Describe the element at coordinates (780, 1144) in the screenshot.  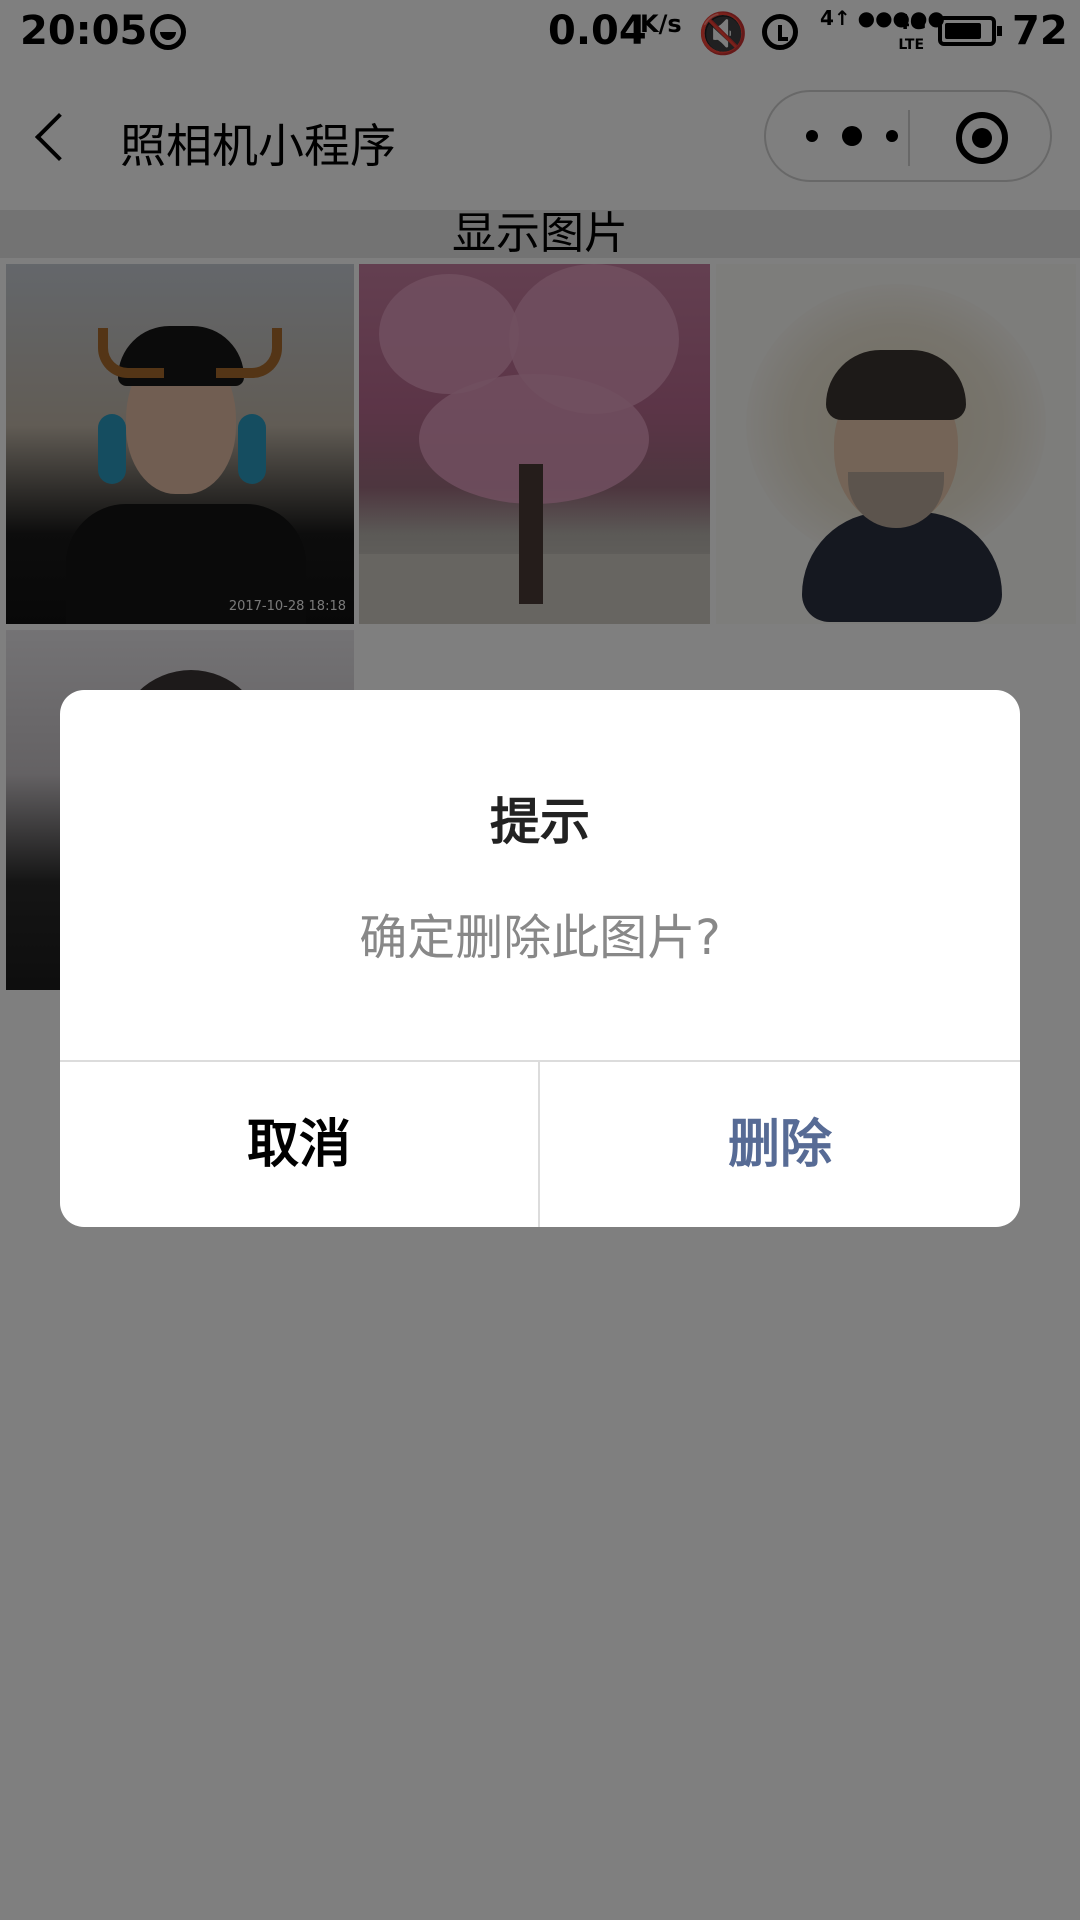
I see `delete-button: 删除` at that location.